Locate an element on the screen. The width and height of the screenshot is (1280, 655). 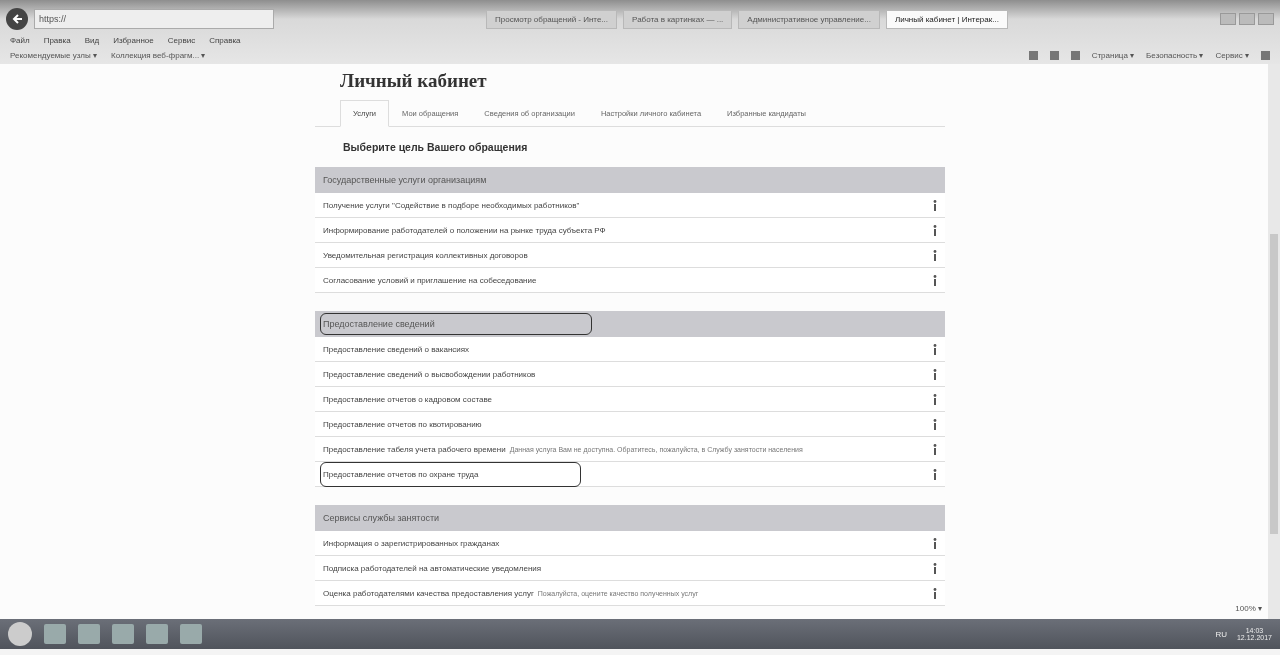
section-heading: Выберите цель Вашего обращения is located at coordinates (436, 147).